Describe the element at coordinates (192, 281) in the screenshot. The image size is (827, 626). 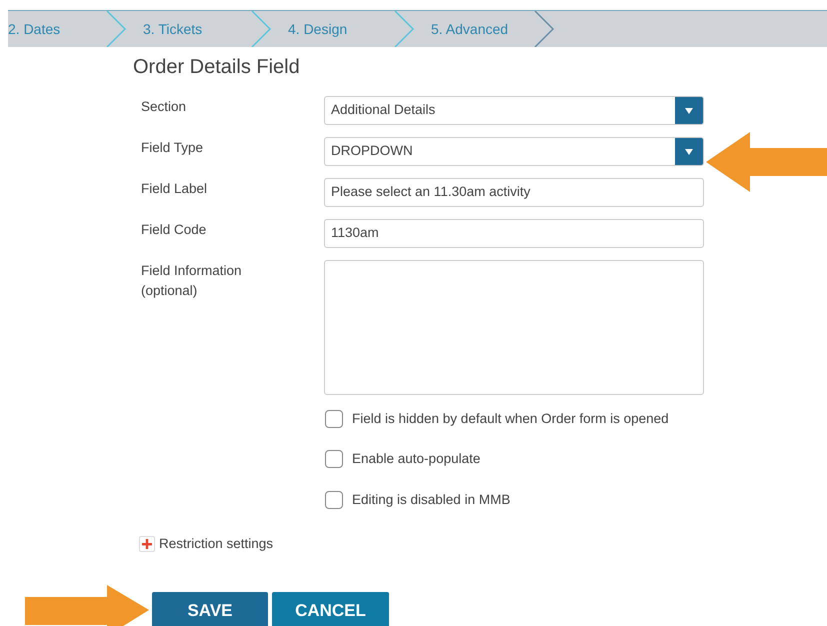
I see `field-label: Field Information (optional)` at that location.